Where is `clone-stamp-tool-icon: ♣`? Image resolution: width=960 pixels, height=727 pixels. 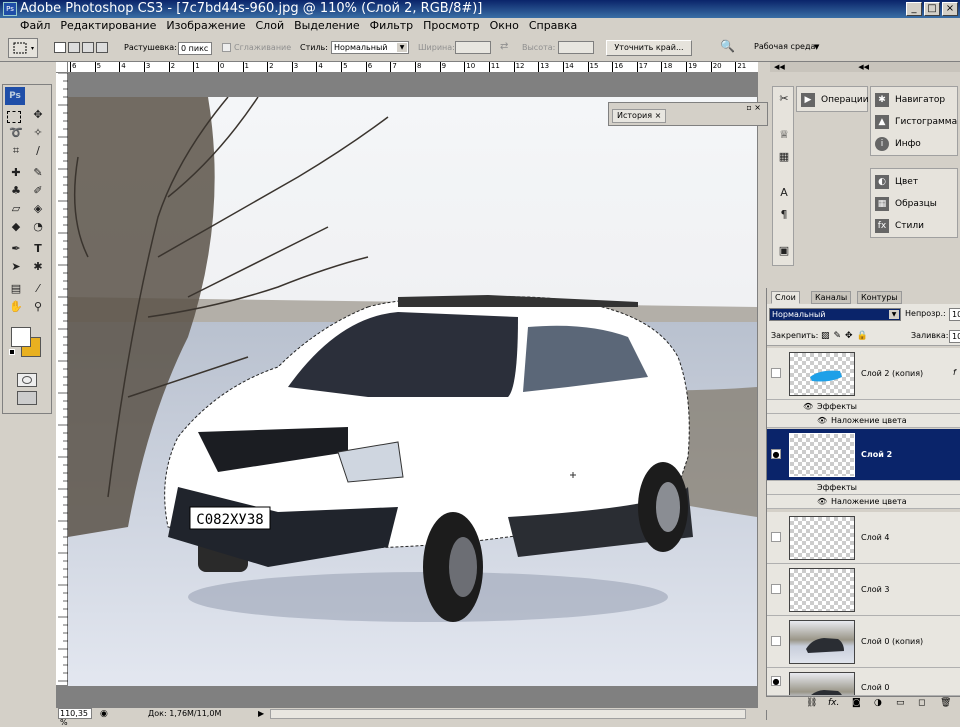
clone-stamp-tool-icon: ♣ is located at coordinates (16, 191).